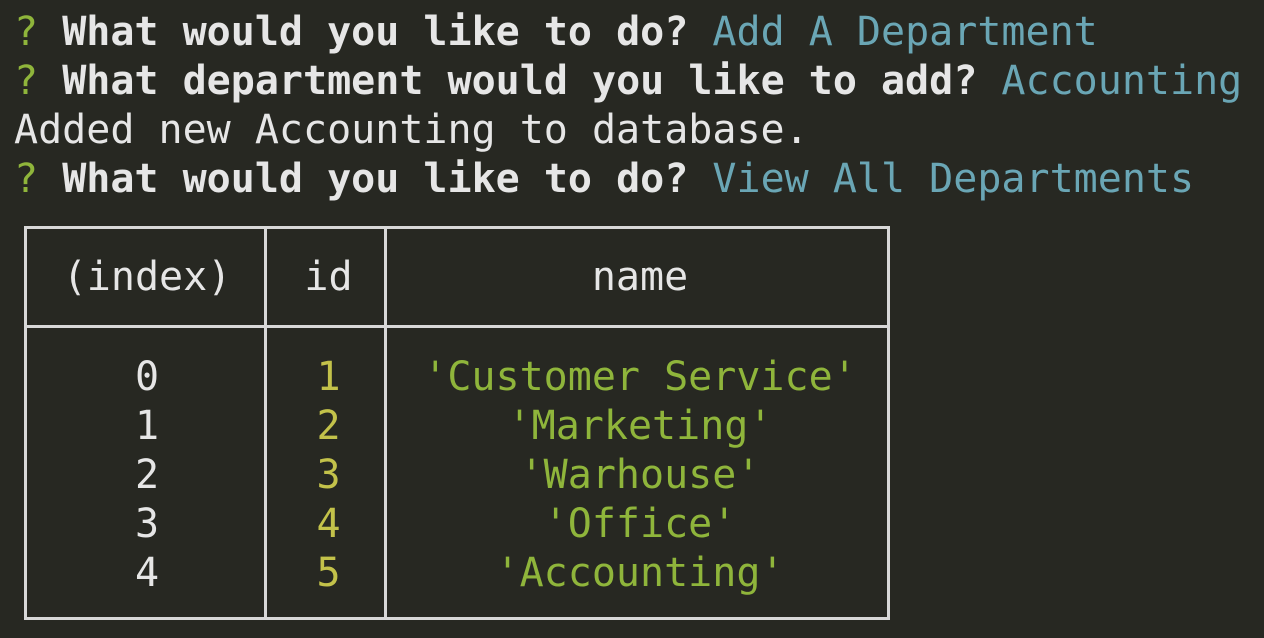  What do you see at coordinates (1122, 81) in the screenshot?
I see `prompt-answer: Accounting` at bounding box center [1122, 81].